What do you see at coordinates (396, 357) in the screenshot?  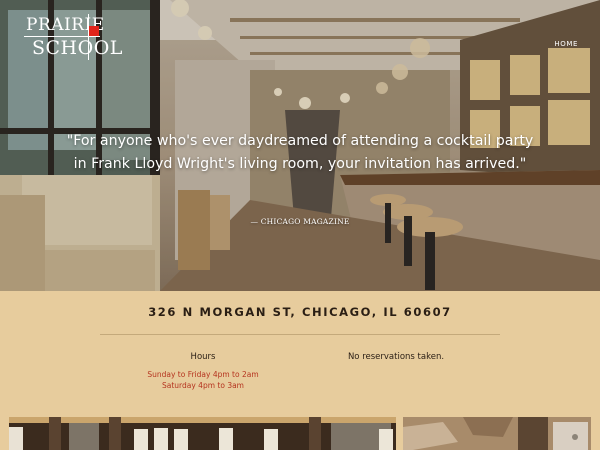 I see `reservations-note: No reservations taken.` at bounding box center [396, 357].